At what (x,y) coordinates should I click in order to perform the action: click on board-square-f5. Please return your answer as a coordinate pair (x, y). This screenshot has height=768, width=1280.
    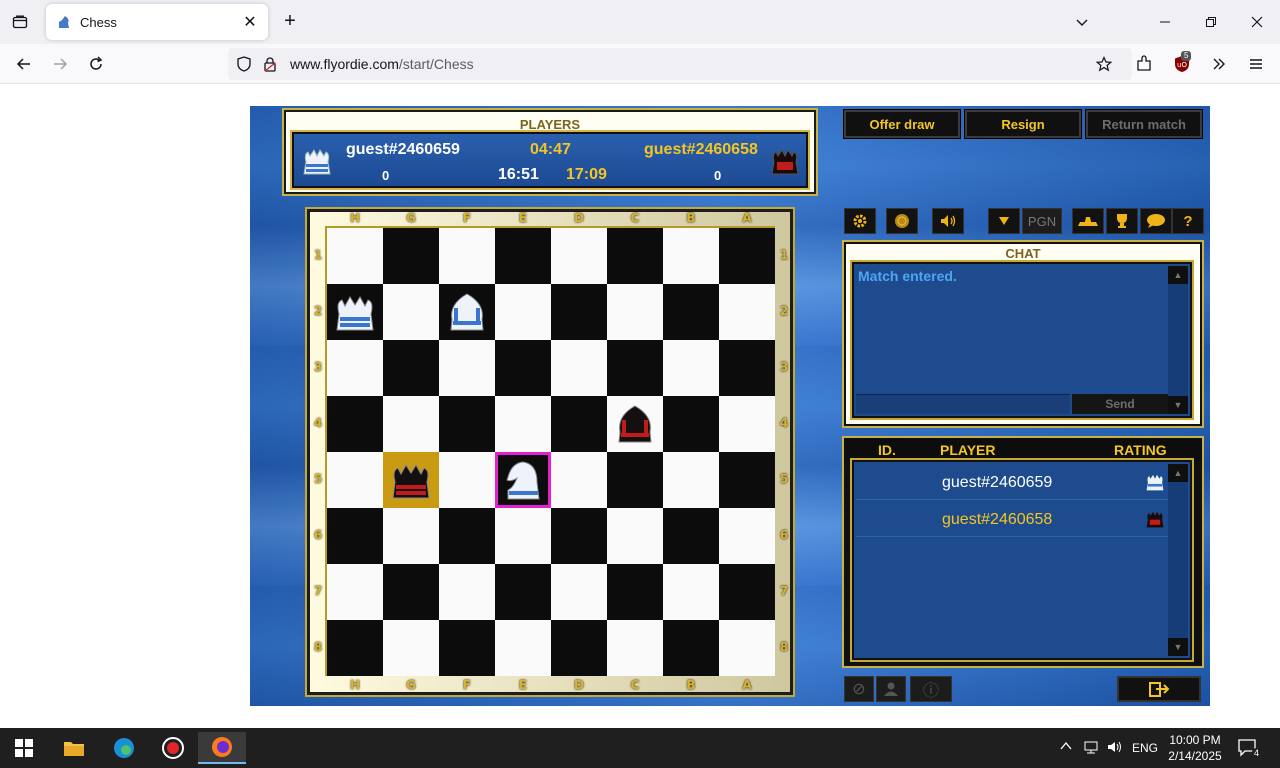
    Looking at the image, I should click on (467, 480).